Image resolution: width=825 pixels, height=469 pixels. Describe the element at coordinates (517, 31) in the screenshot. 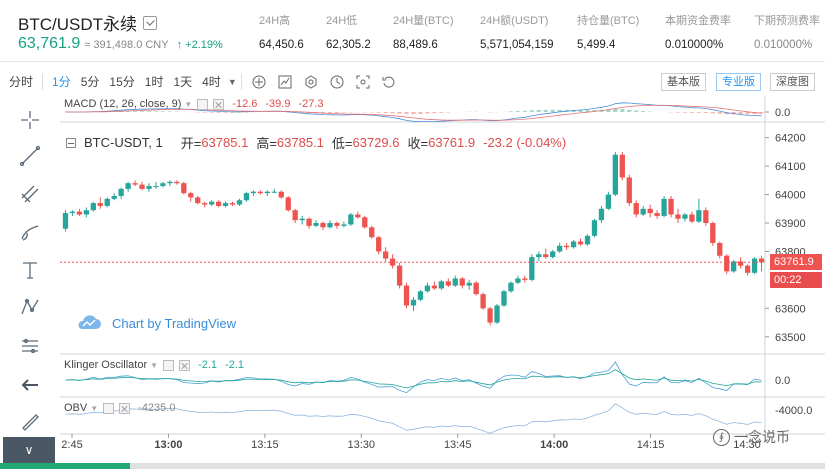

I see `stat-3: 24H额(USDT) 5,571,054,159` at that location.